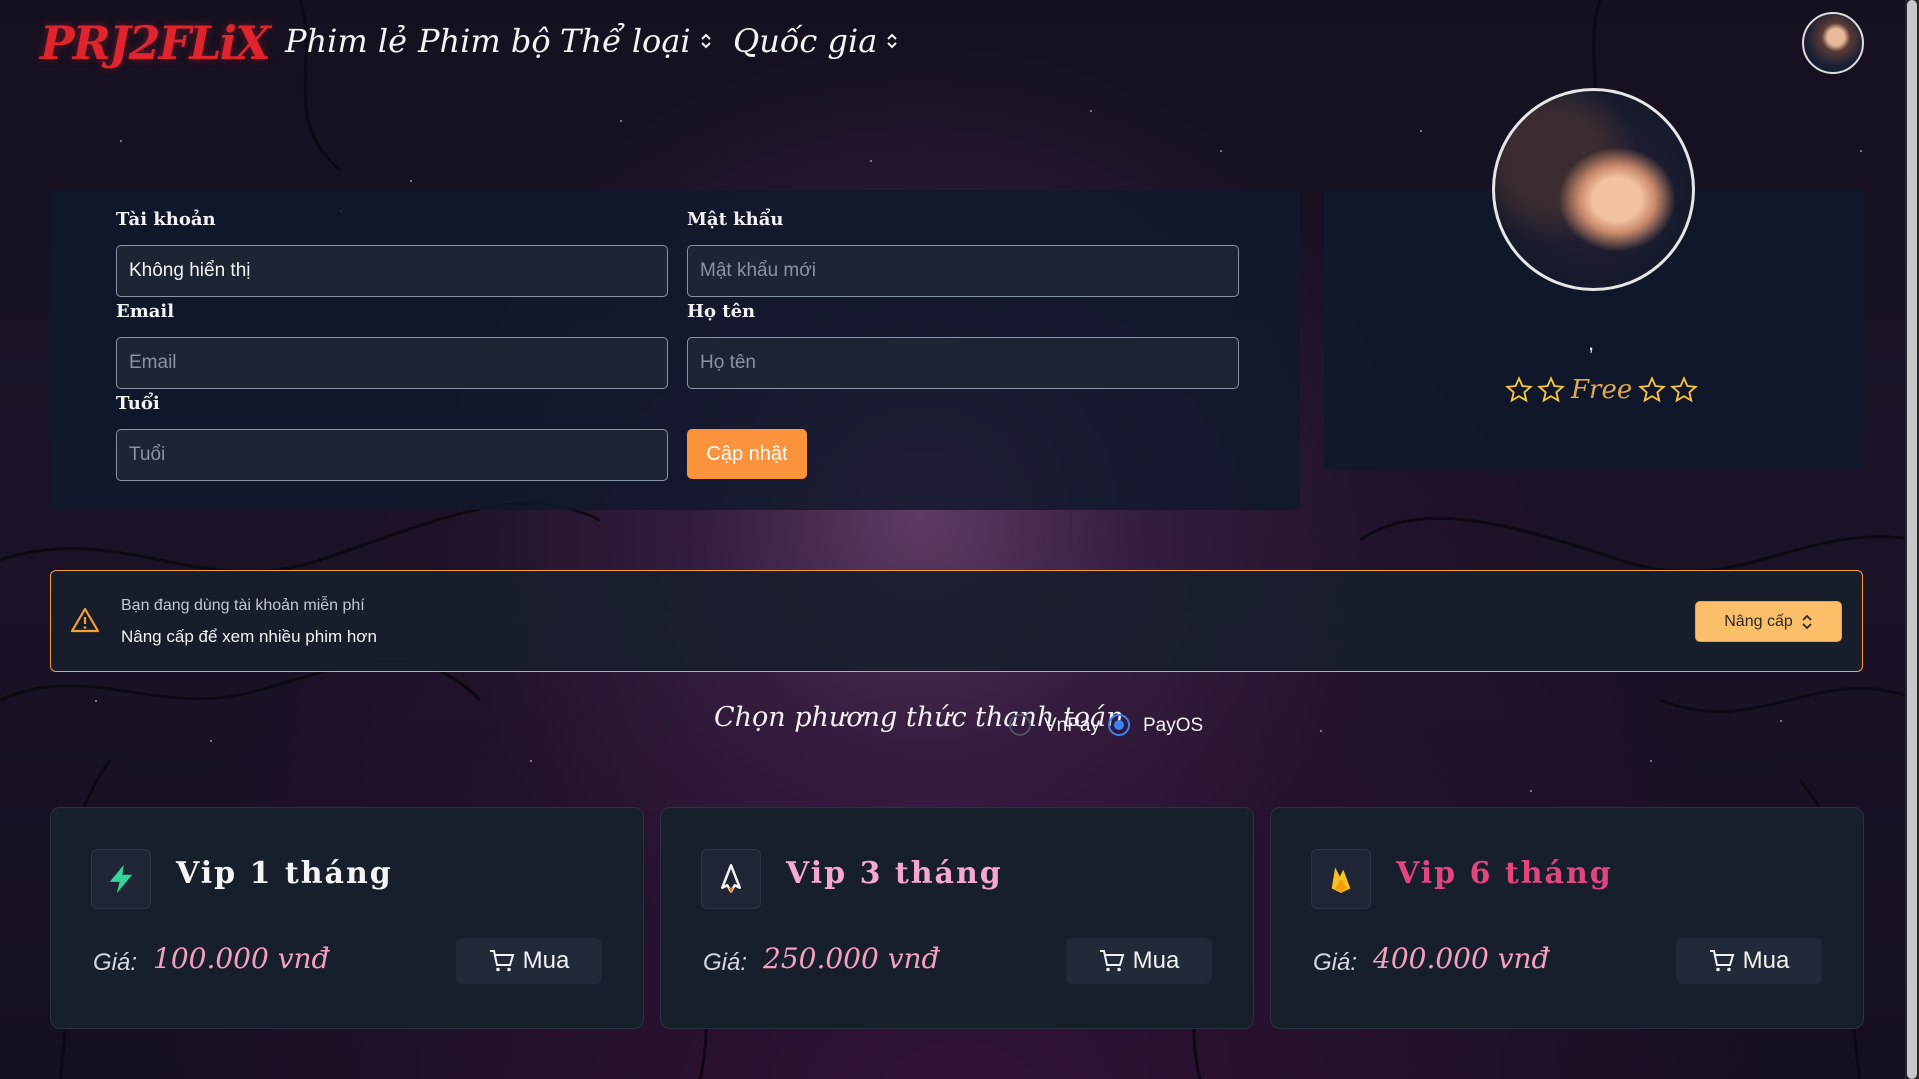  What do you see at coordinates (243, 605) in the screenshot?
I see `alert-title: Bạn đang dùng tài khoản miễn phí` at bounding box center [243, 605].